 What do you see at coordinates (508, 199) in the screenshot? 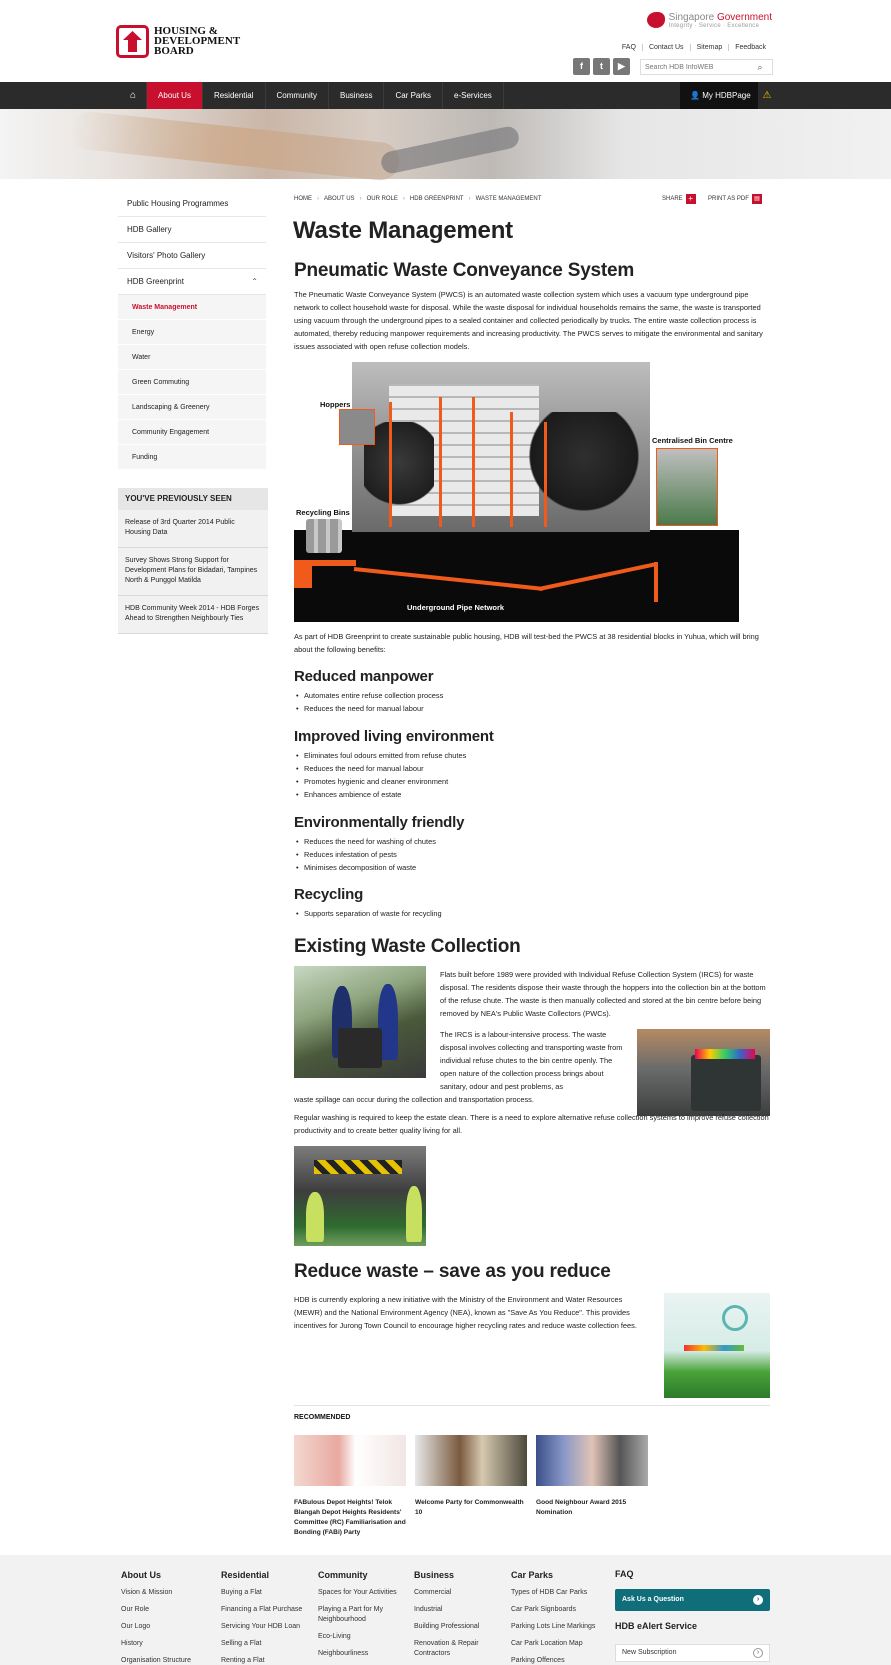
I see `breadcrumb-current: WASTE MANAGEMENT` at bounding box center [508, 199].